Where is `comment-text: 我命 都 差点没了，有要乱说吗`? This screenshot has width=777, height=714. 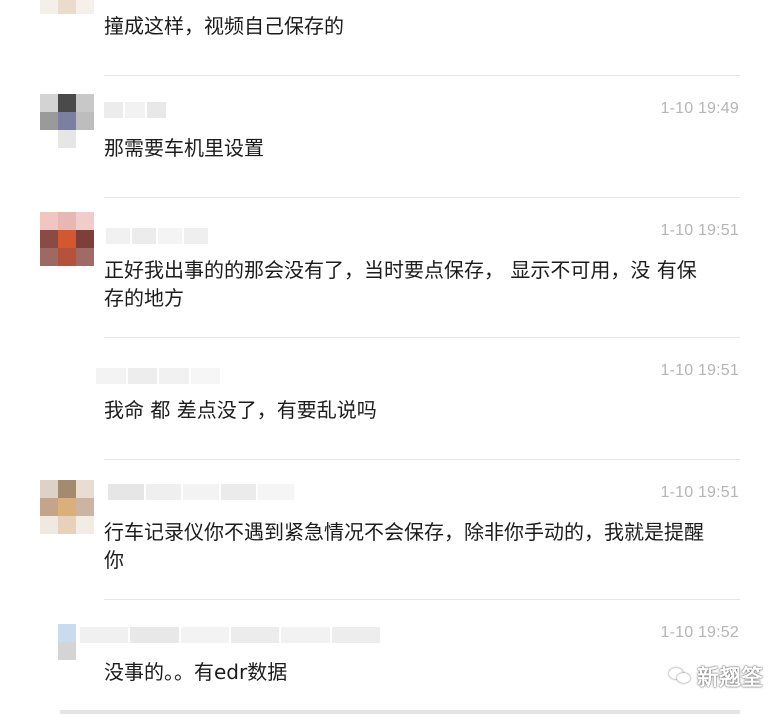 comment-text: 我命 都 差点没了，有要乱说吗 is located at coordinates (240, 410).